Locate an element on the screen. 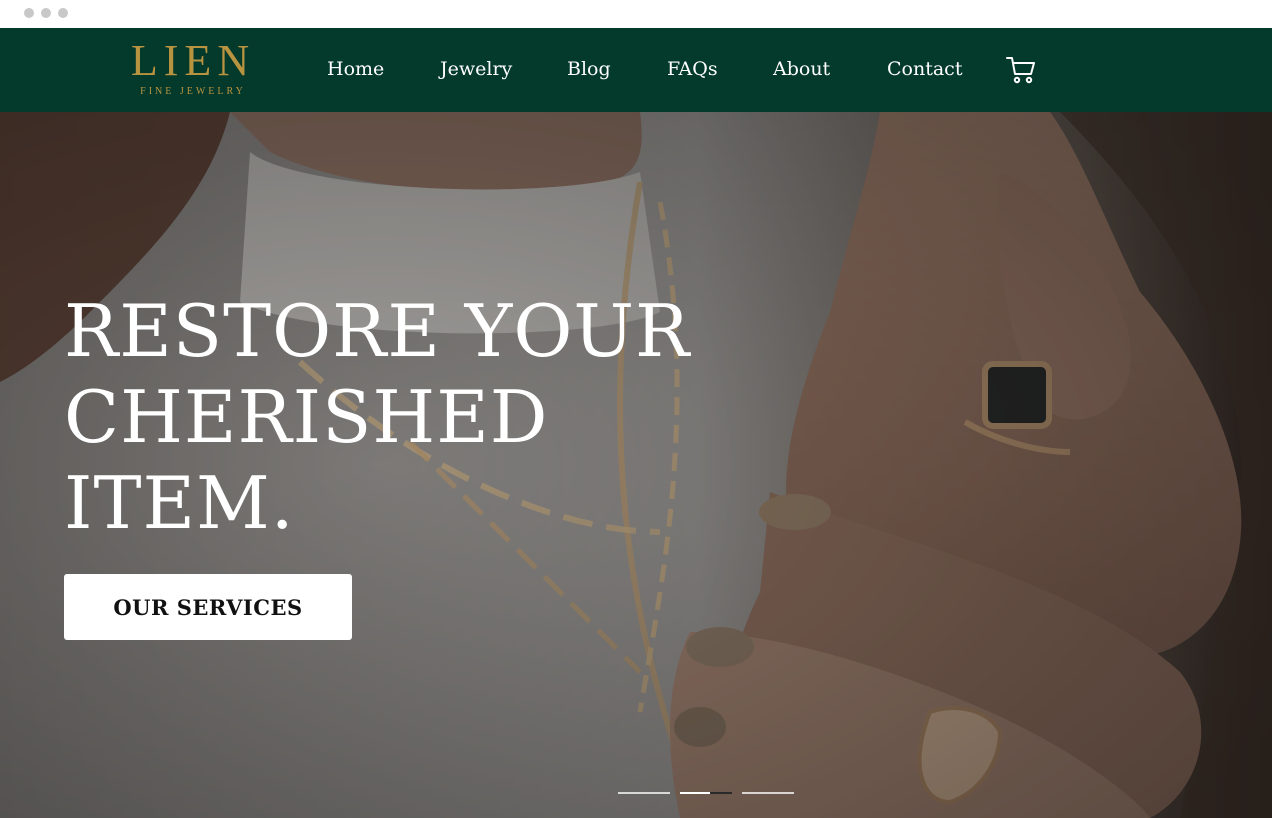 The image size is (1272, 818). hero-headline-line2: CHERISHED is located at coordinates (306, 417).